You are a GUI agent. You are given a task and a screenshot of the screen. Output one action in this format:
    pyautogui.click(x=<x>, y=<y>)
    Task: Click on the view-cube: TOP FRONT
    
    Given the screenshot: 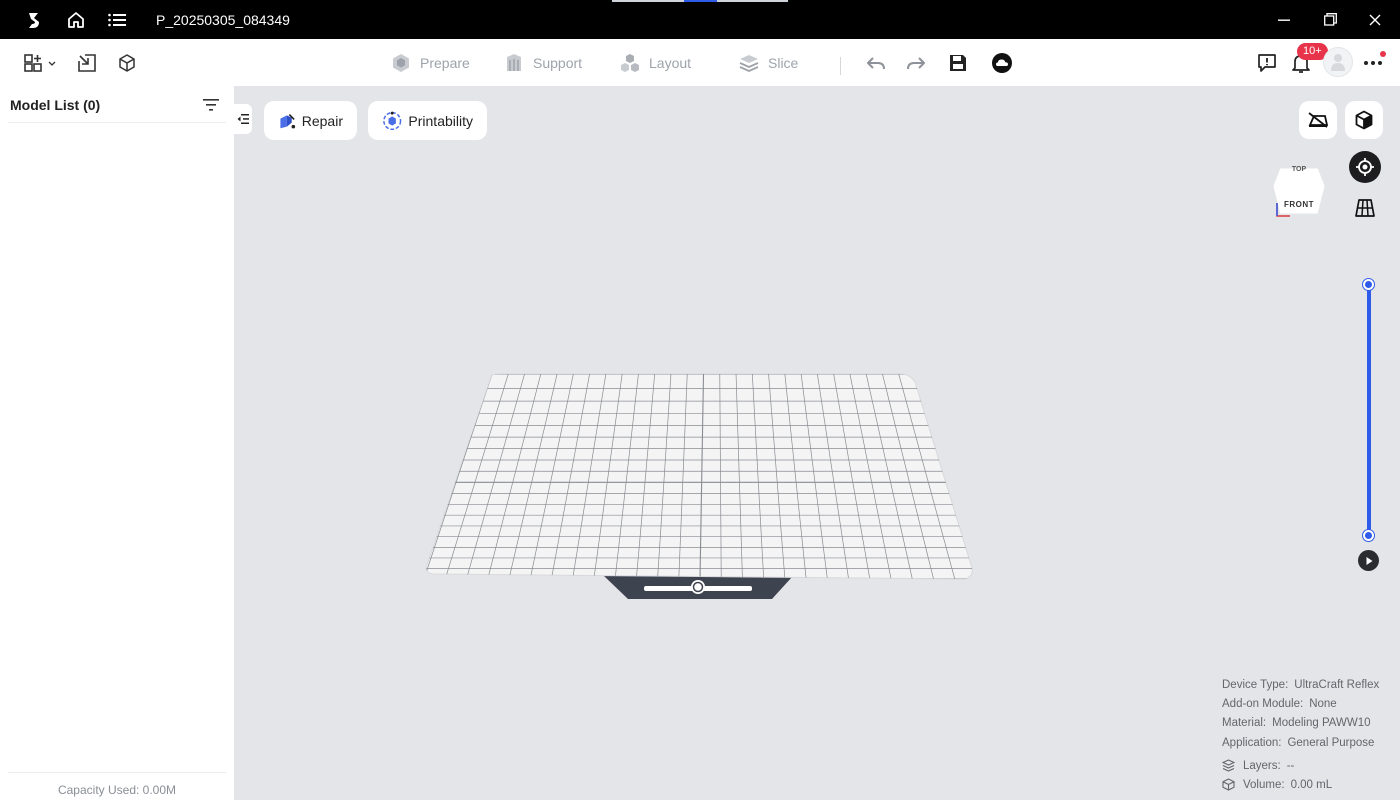 What is the action you would take?
    pyautogui.click(x=1299, y=192)
    